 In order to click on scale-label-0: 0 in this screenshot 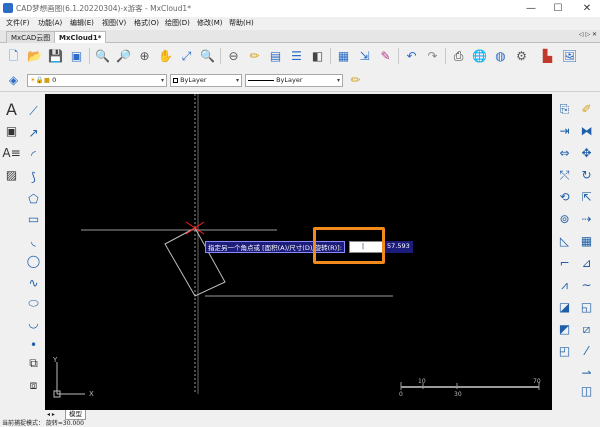, I will do `click(401, 394)`.